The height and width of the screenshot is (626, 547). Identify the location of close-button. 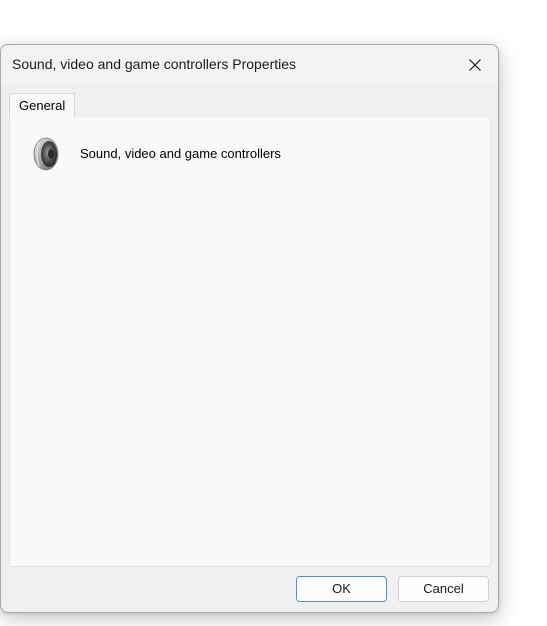
(475, 64).